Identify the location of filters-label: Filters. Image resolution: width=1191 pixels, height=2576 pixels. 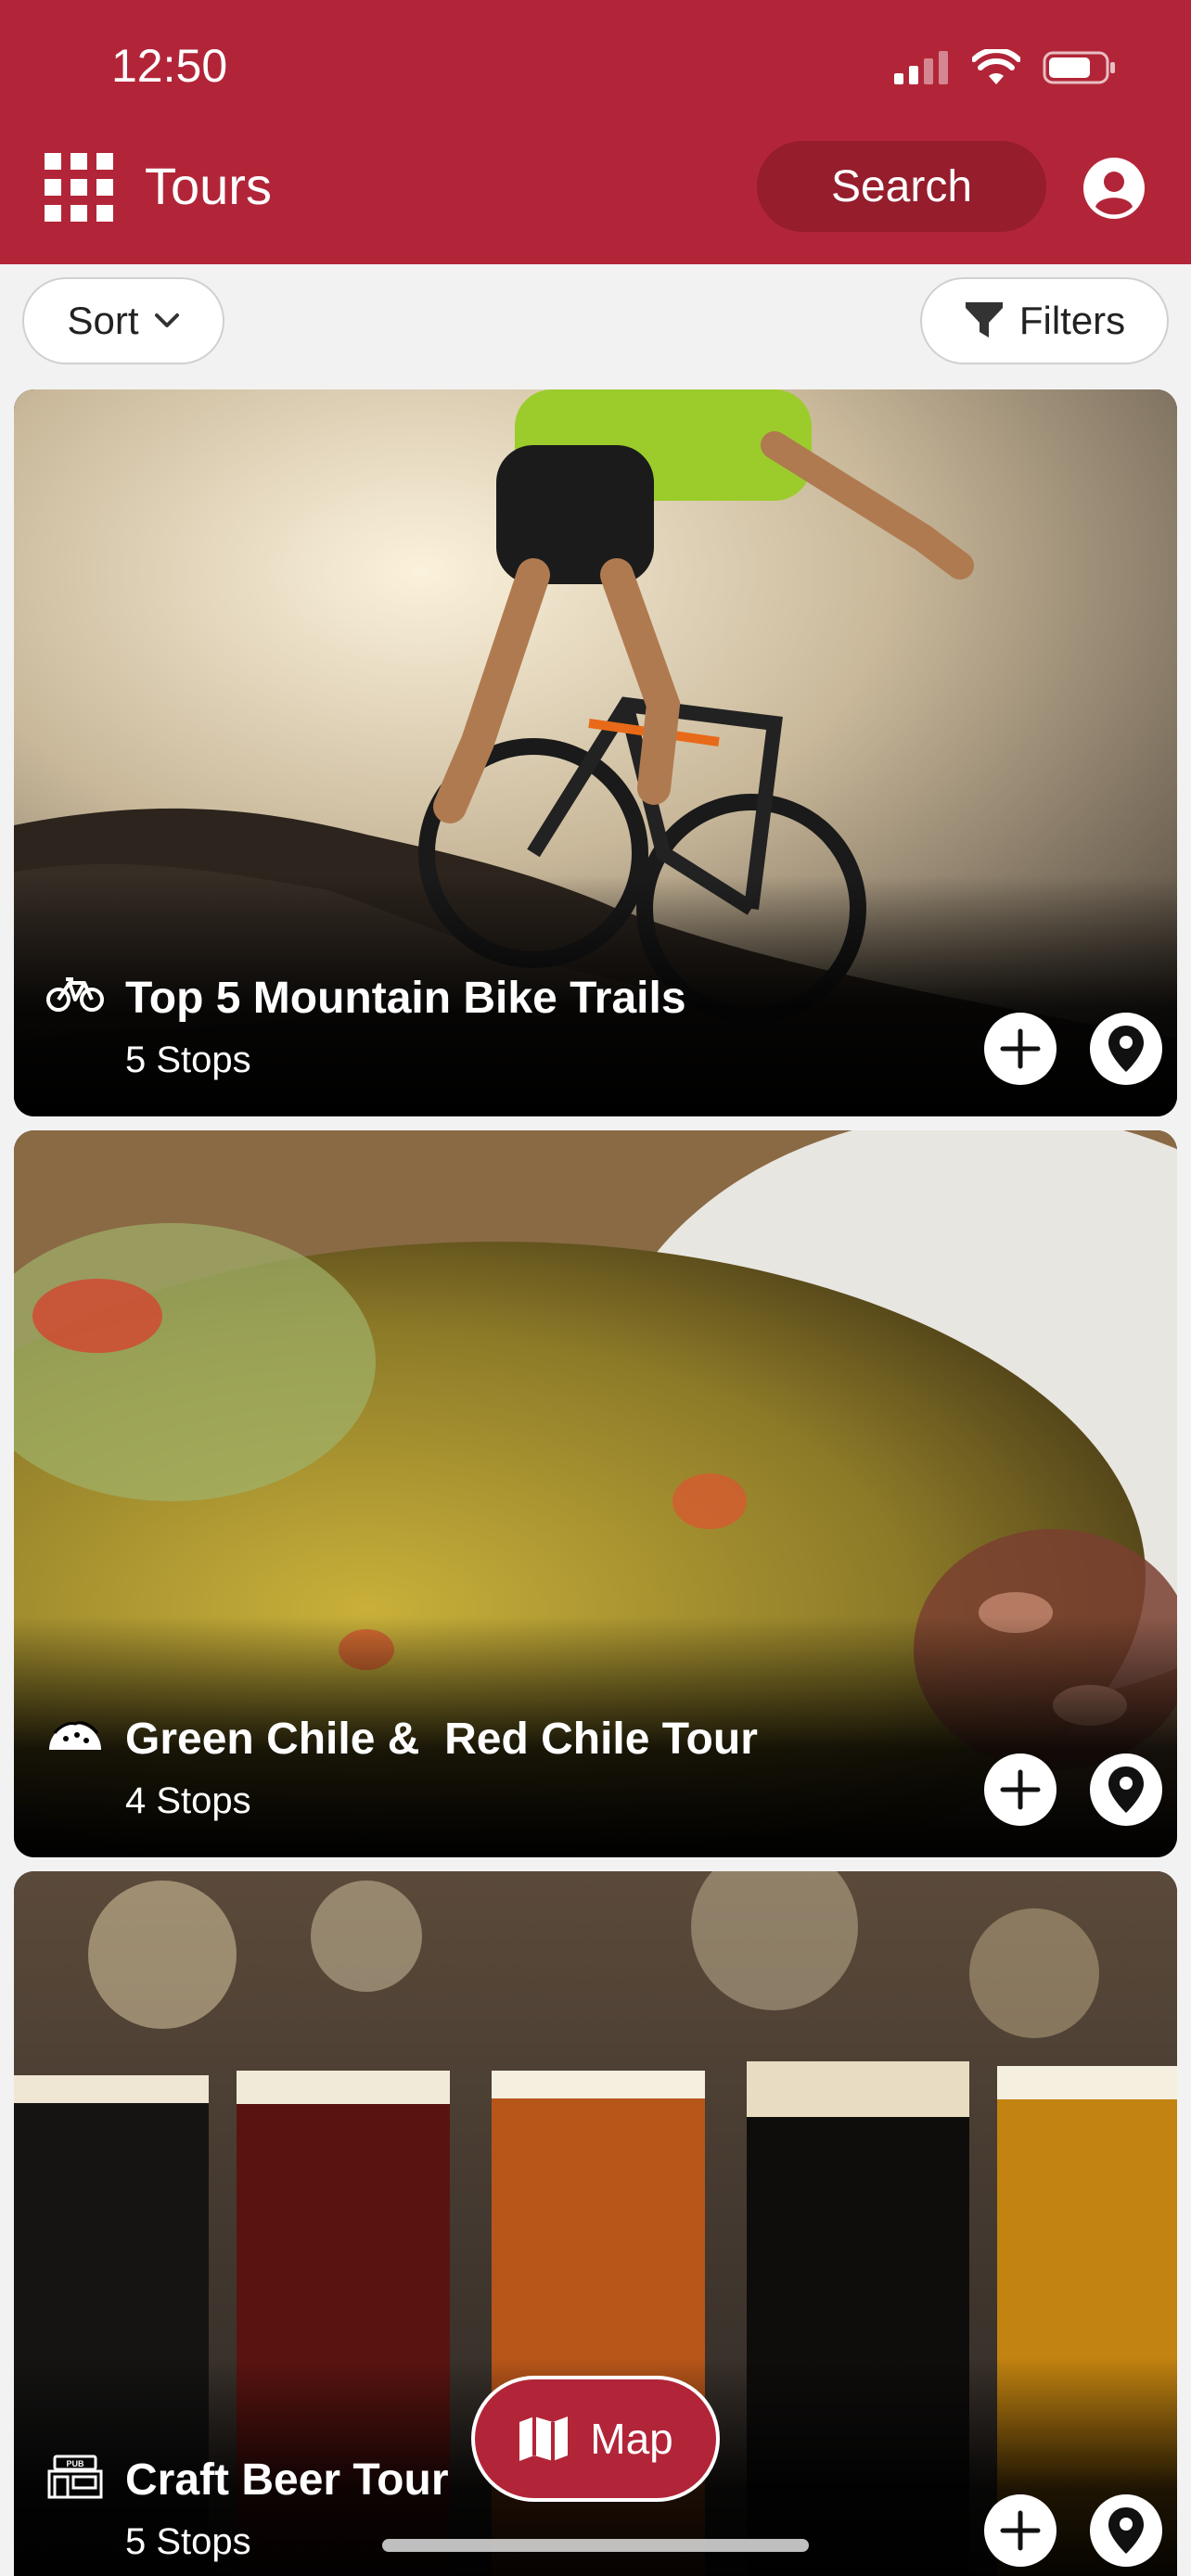
(1072, 321).